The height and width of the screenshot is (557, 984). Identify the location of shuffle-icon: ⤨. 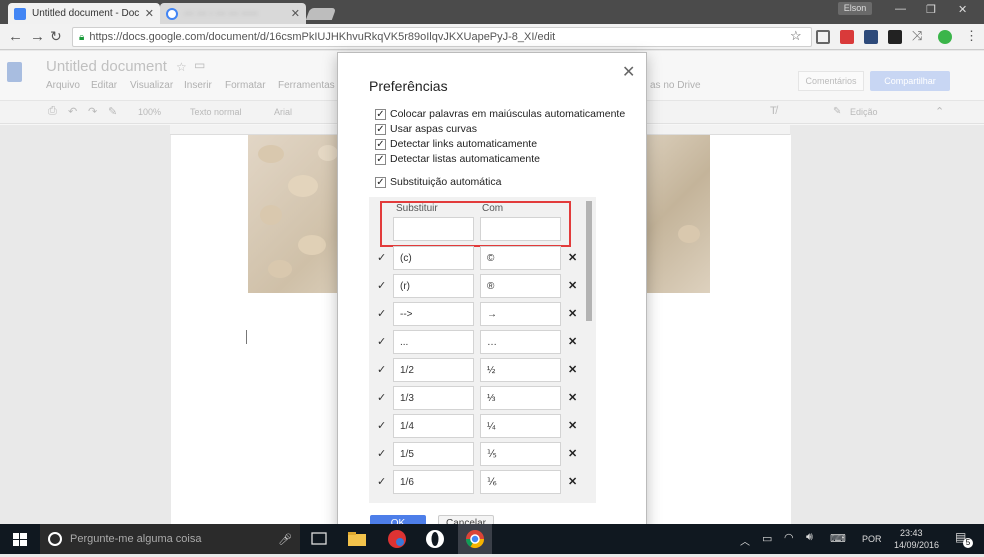
(919, 35).